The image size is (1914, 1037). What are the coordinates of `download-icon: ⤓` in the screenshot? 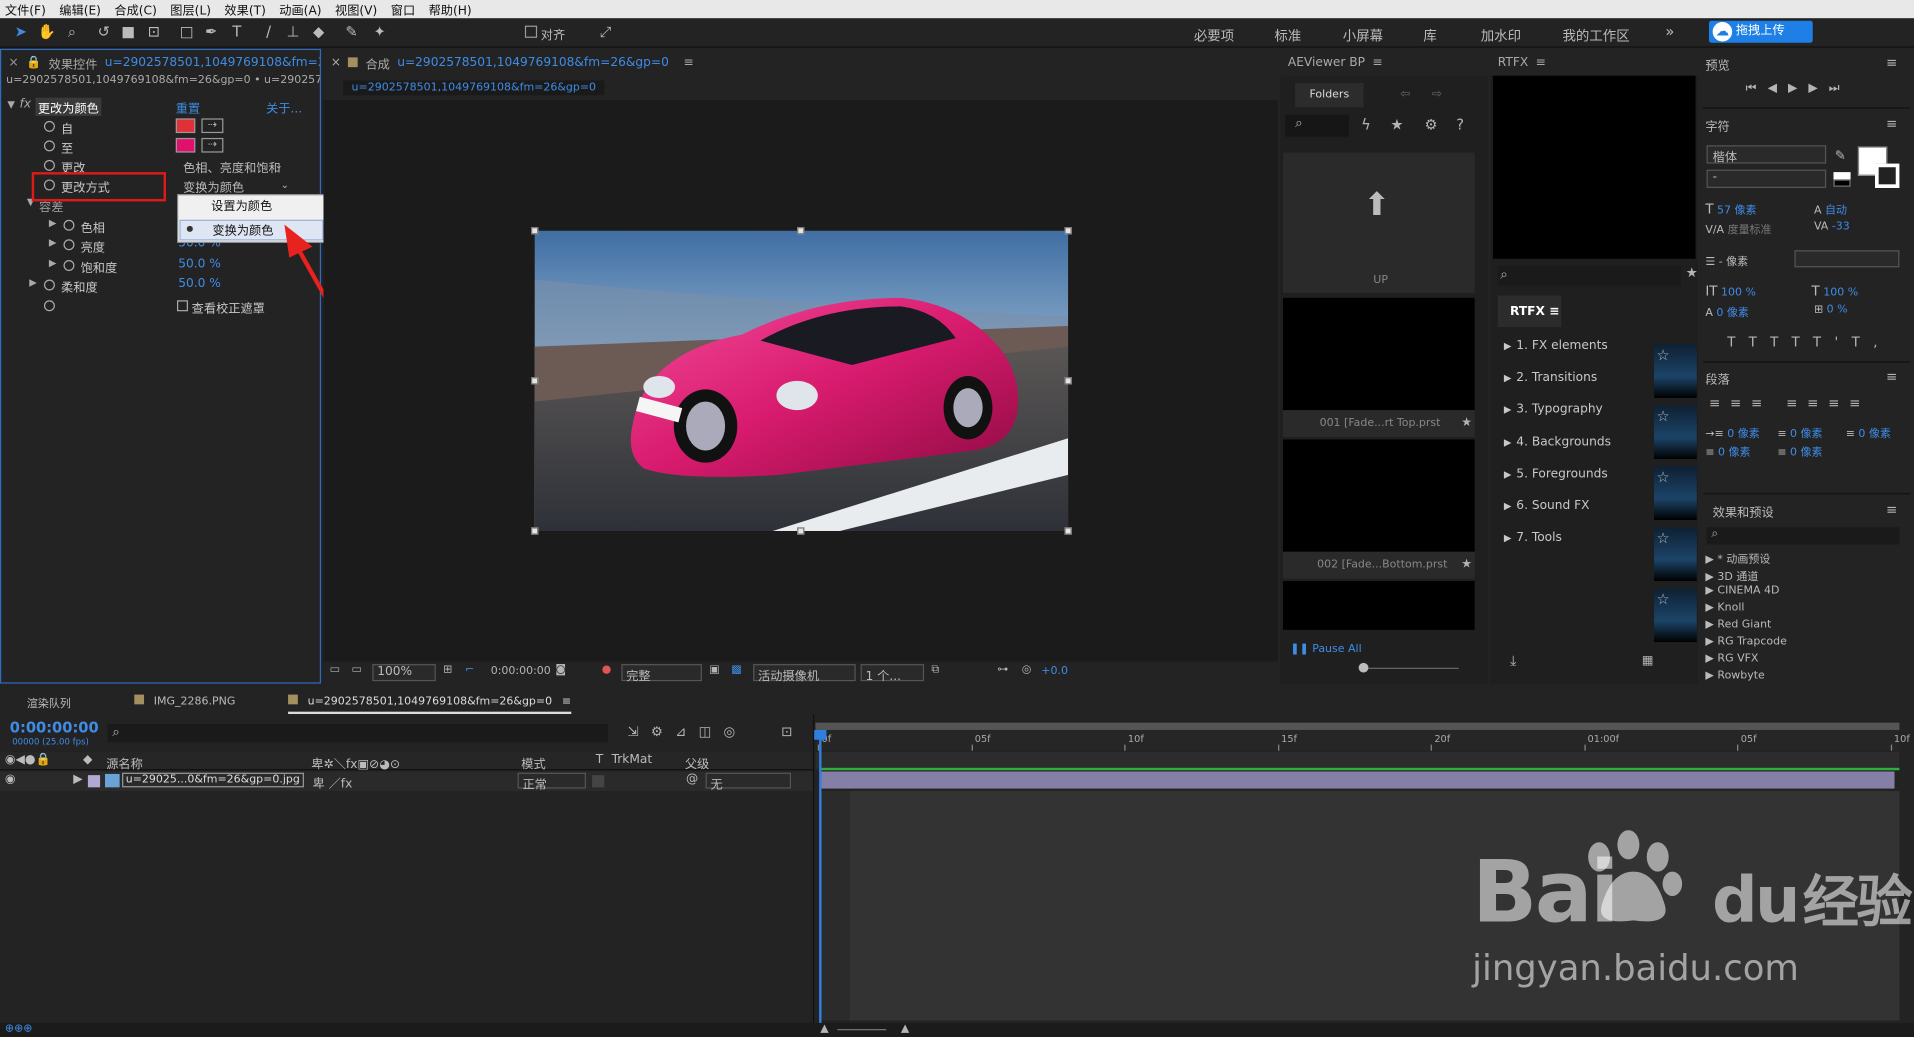 It's located at (1513, 661).